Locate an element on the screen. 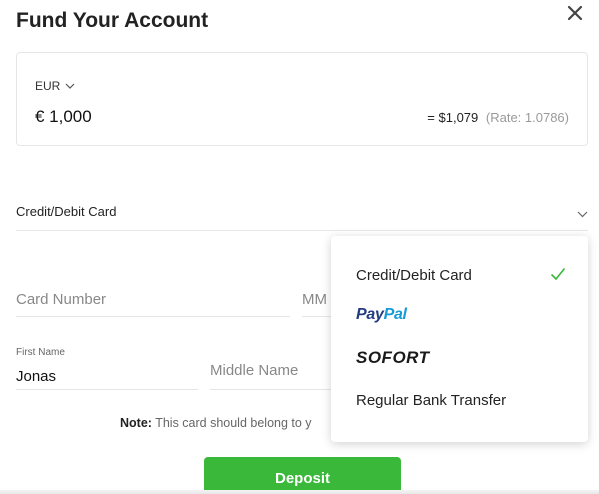  payment-method-select: Credit/Debit Card is located at coordinates (302, 210).